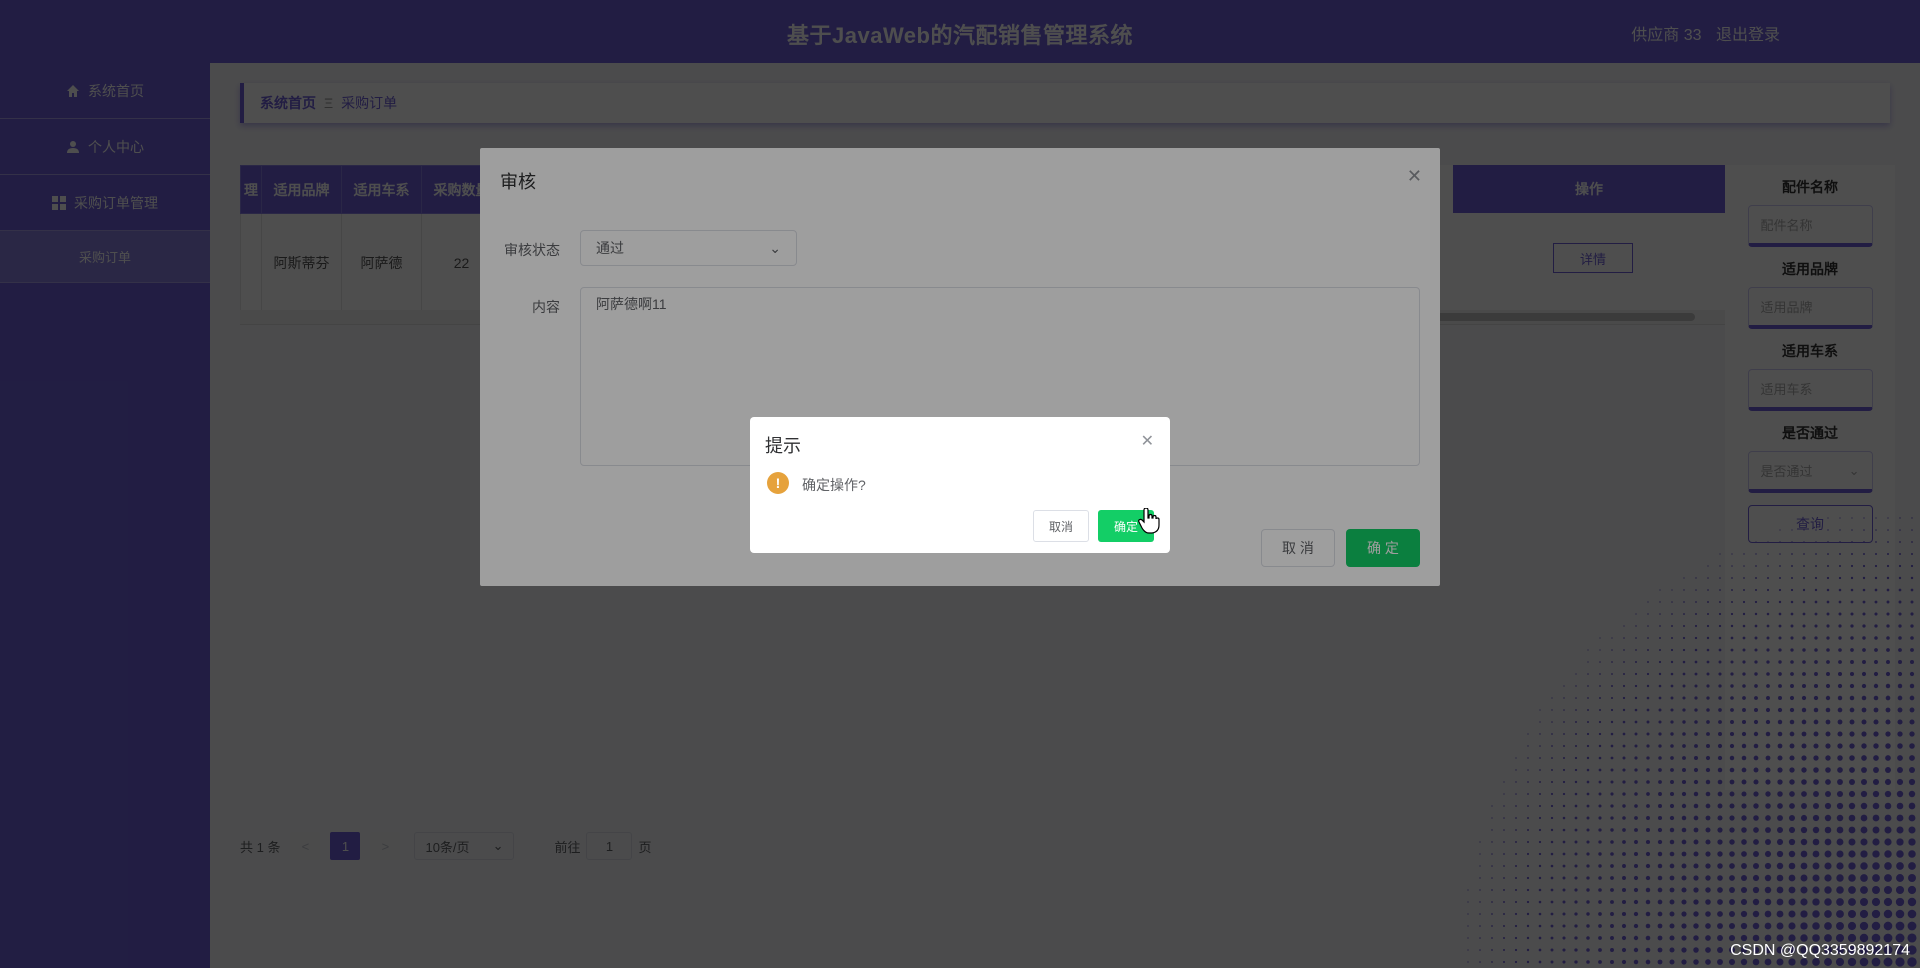 The image size is (1920, 968). What do you see at coordinates (778, 483) in the screenshot?
I see `warning-icon: !` at bounding box center [778, 483].